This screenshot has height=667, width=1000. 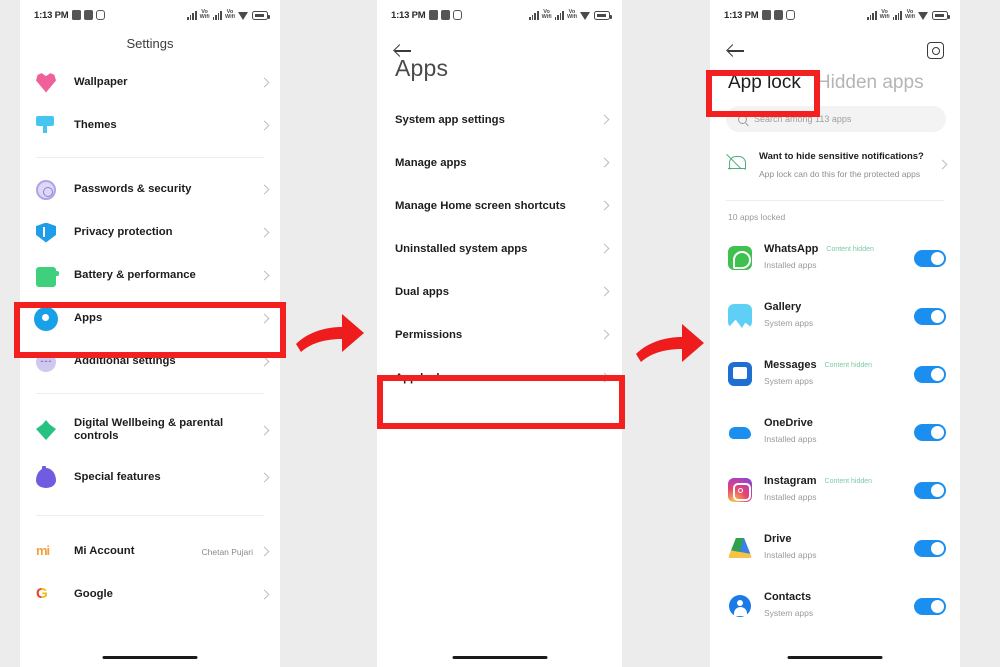 What do you see at coordinates (150, 594) in the screenshot?
I see `settings-row-google: G Google` at bounding box center [150, 594].